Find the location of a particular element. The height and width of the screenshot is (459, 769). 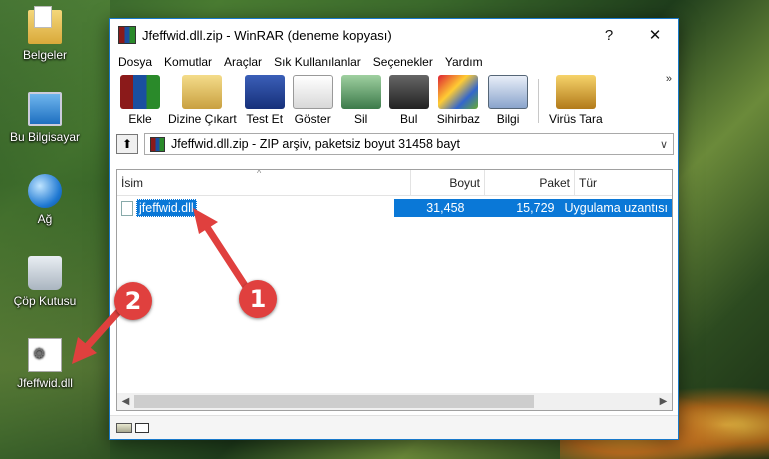

file-name-cell: jfeffwid.dll is located at coordinates (255, 208).